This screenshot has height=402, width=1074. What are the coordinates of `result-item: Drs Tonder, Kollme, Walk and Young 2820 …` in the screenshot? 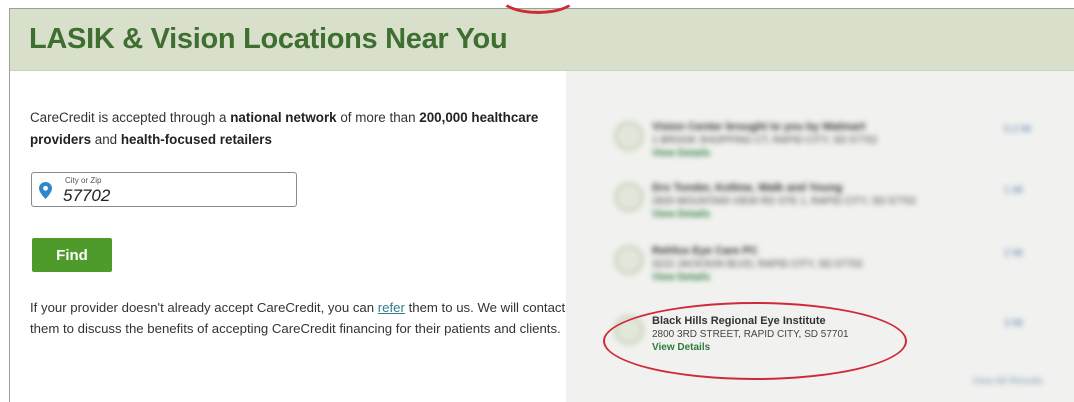 It's located at (829, 207).